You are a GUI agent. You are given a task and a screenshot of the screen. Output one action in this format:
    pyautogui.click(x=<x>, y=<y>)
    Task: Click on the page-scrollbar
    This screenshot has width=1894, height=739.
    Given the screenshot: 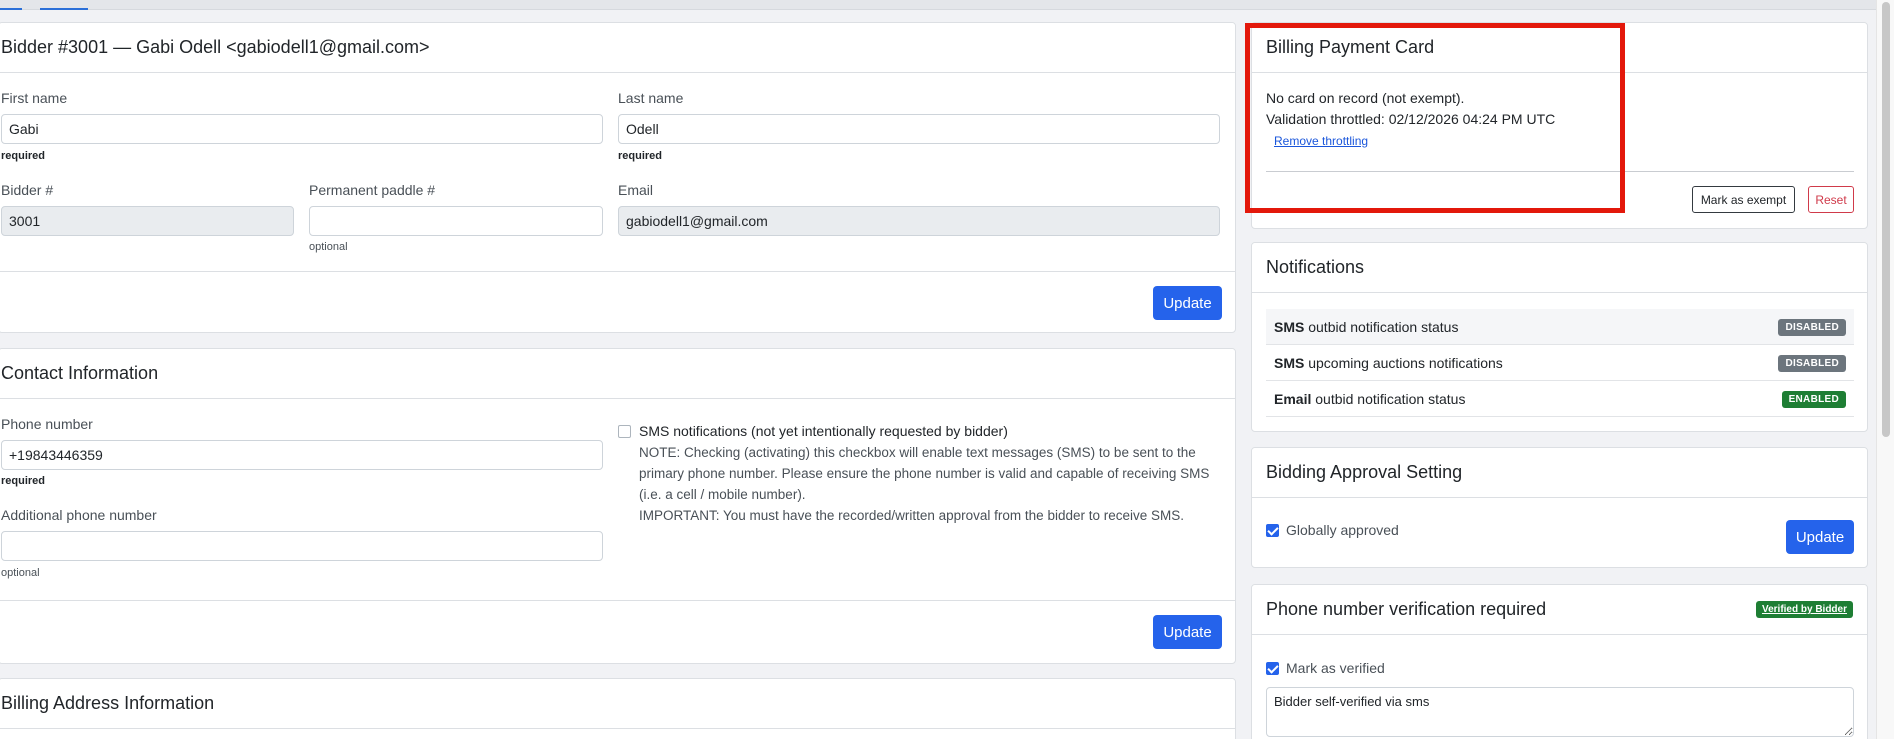 What is the action you would take?
    pyautogui.click(x=1885, y=369)
    